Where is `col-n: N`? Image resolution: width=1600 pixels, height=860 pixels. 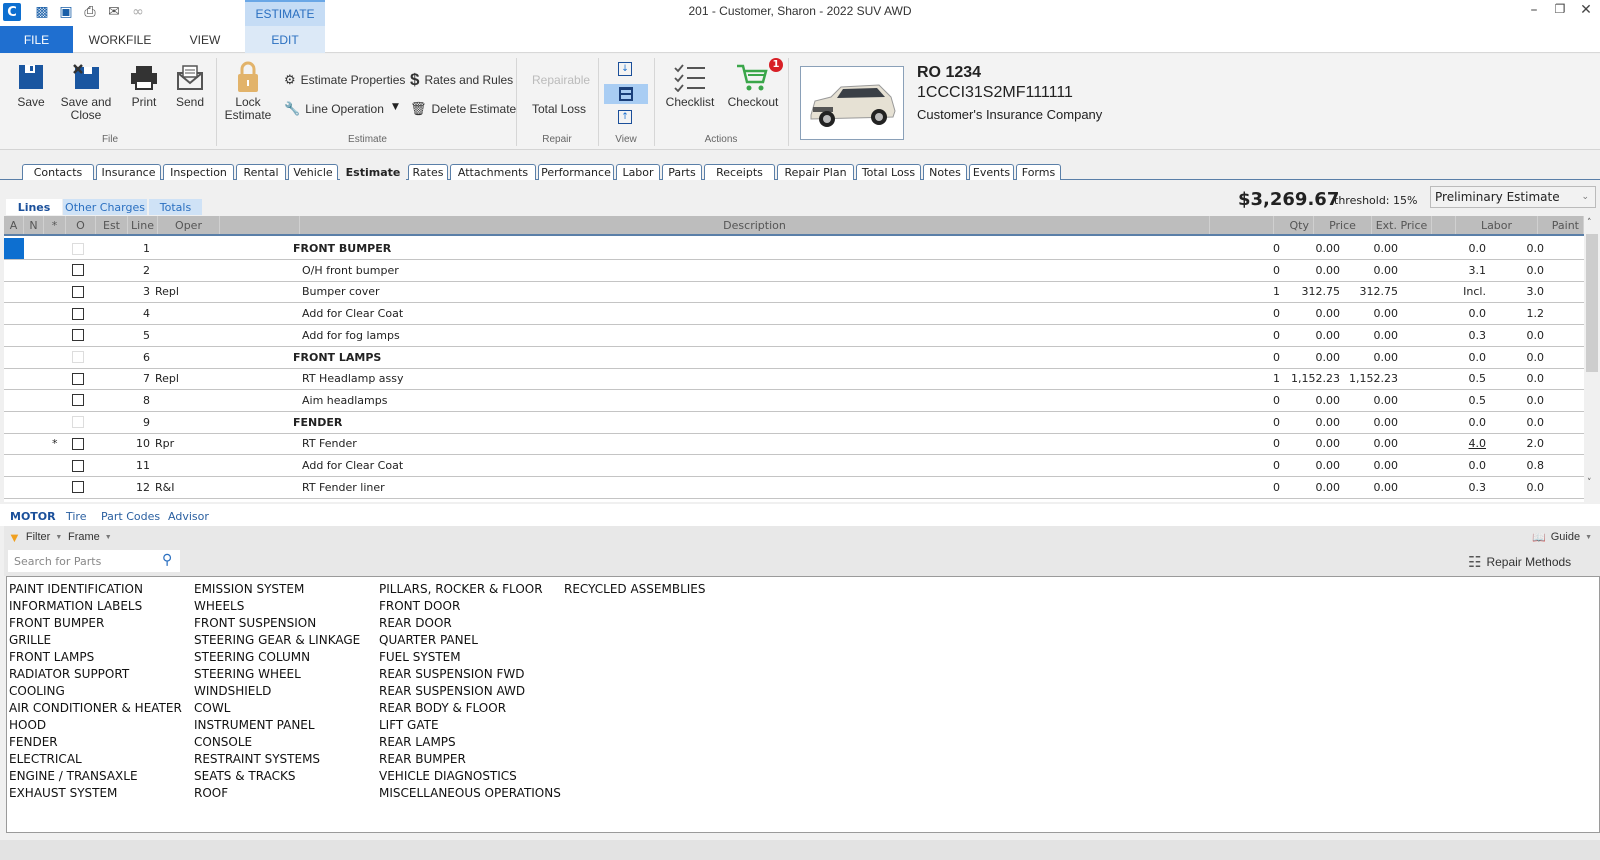 col-n: N is located at coordinates (34, 225).